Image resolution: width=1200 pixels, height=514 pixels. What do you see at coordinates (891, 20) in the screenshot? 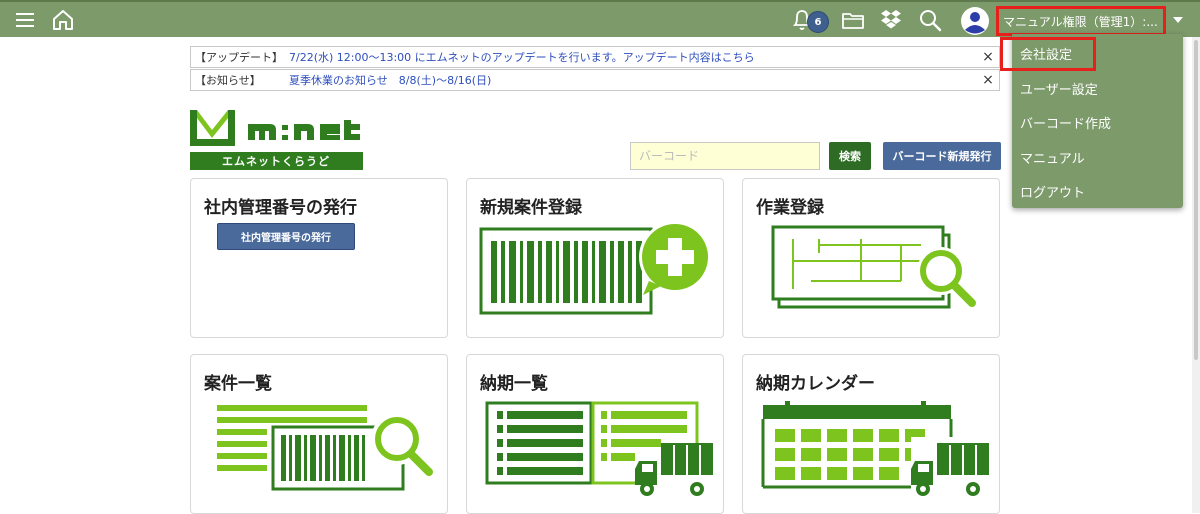
I see `dropbox-icon` at bounding box center [891, 20].